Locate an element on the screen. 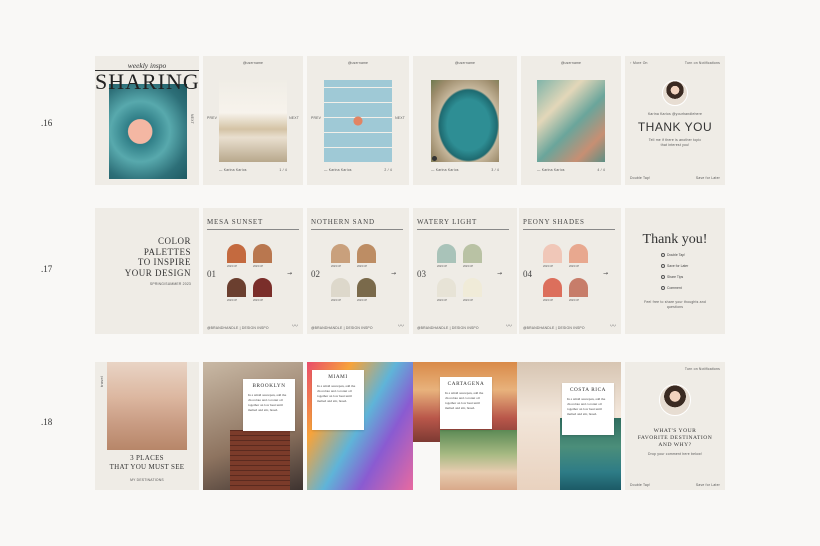  palette-number: 01 is located at coordinates (211, 274).